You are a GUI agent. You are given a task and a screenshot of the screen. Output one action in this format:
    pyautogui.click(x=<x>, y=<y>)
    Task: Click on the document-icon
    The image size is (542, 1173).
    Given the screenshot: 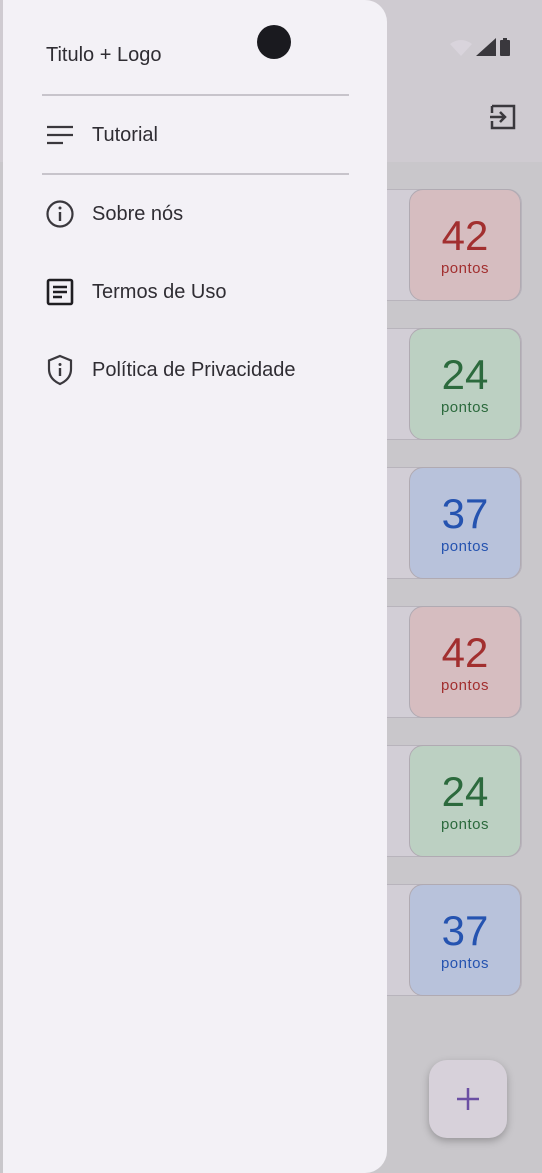 What is the action you would take?
    pyautogui.click(x=60, y=292)
    